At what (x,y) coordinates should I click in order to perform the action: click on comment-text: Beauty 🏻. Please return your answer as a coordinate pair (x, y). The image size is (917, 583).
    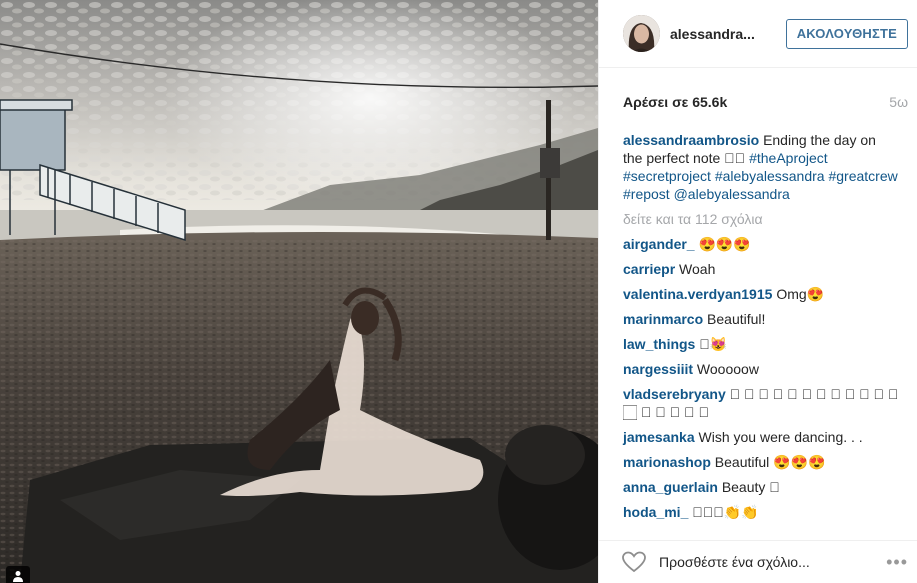
    Looking at the image, I should click on (750, 487).